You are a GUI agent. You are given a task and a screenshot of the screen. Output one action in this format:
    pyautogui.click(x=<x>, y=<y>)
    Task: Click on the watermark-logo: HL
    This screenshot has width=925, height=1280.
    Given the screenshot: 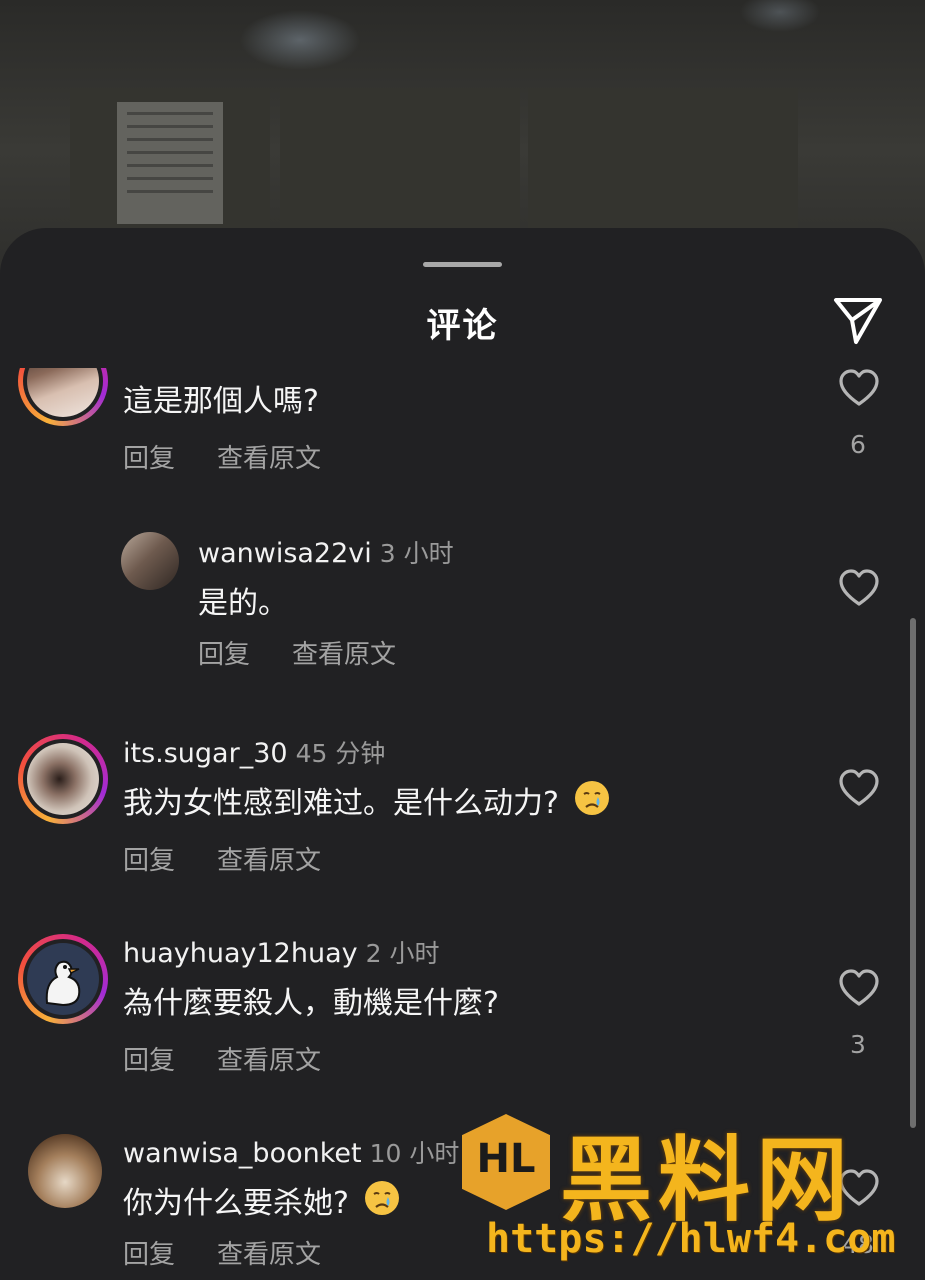 What is the action you would take?
    pyautogui.click(x=506, y=1162)
    